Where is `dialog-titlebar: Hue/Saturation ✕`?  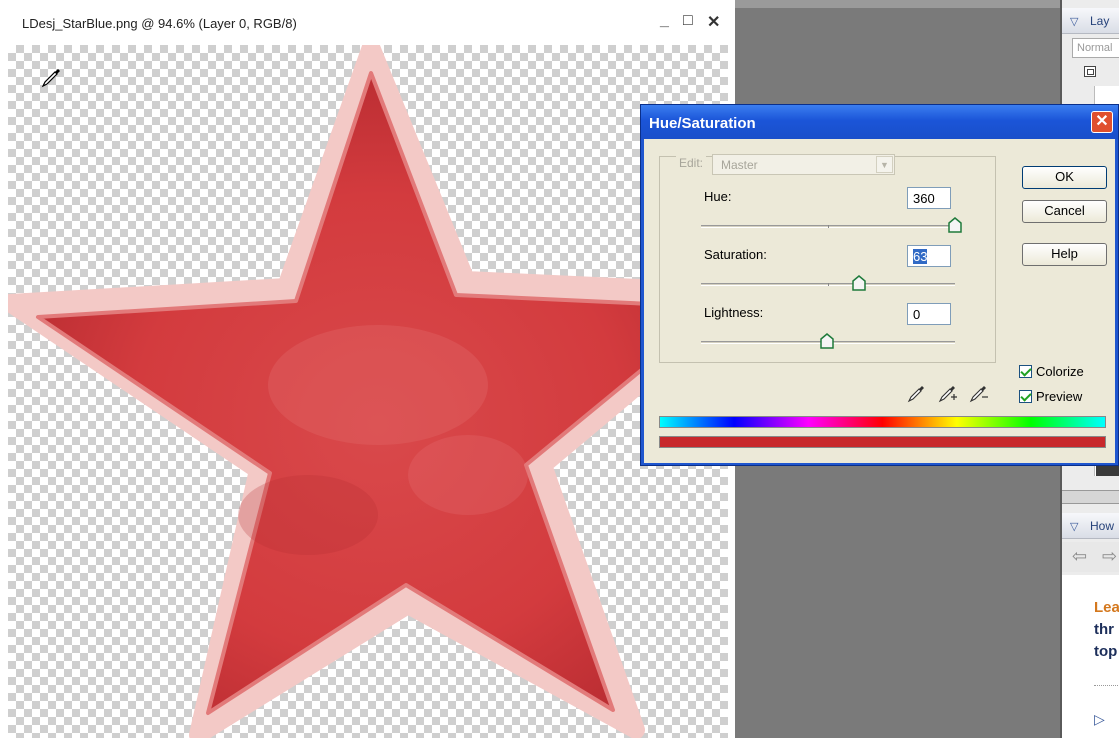
dialog-titlebar: Hue/Saturation ✕ is located at coordinates (879, 122).